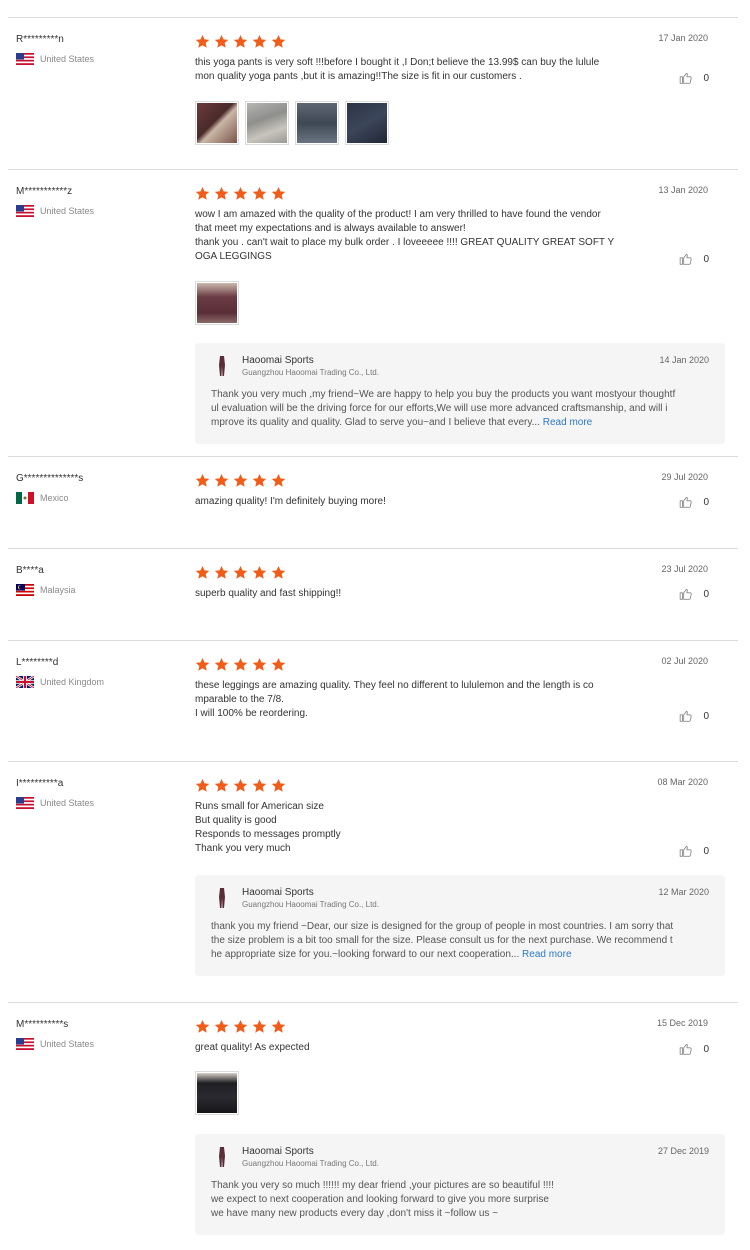 Image resolution: width=750 pixels, height=1250 pixels. What do you see at coordinates (50, 478) in the screenshot?
I see `reviewer-name: G**************s` at bounding box center [50, 478].